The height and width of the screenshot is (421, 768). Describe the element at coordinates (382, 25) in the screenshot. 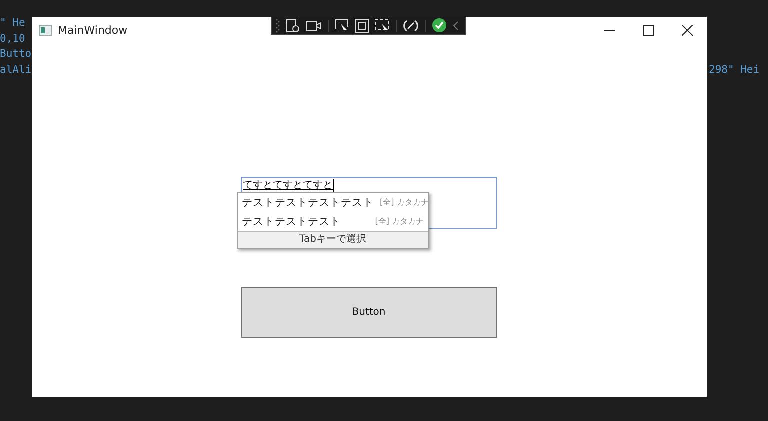

I see `track-focus-icon` at that location.